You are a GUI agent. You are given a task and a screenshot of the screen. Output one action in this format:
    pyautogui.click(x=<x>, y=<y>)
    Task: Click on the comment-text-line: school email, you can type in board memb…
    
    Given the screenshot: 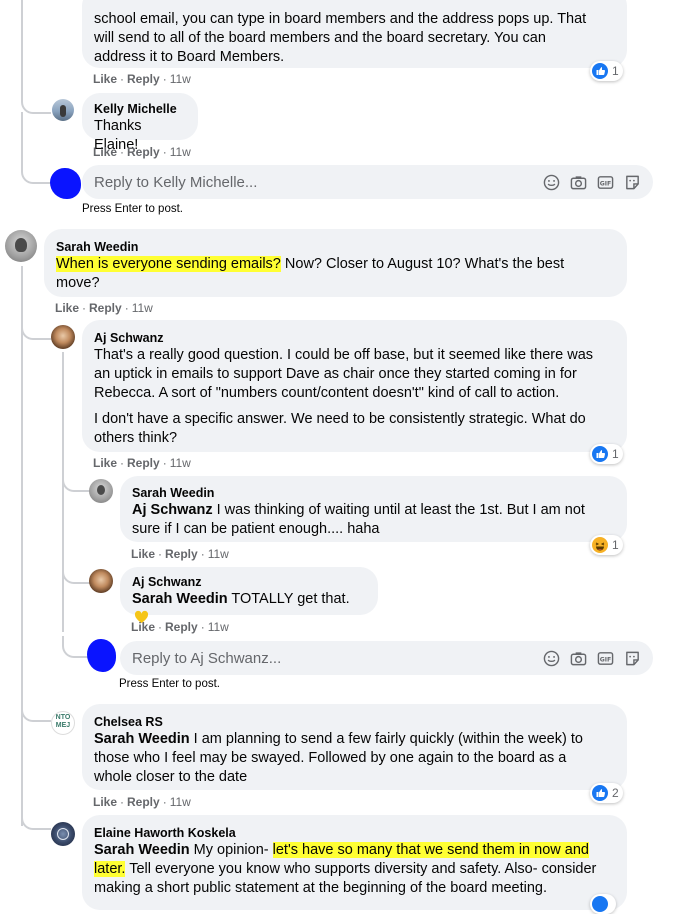 What is the action you would take?
    pyautogui.click(x=340, y=19)
    